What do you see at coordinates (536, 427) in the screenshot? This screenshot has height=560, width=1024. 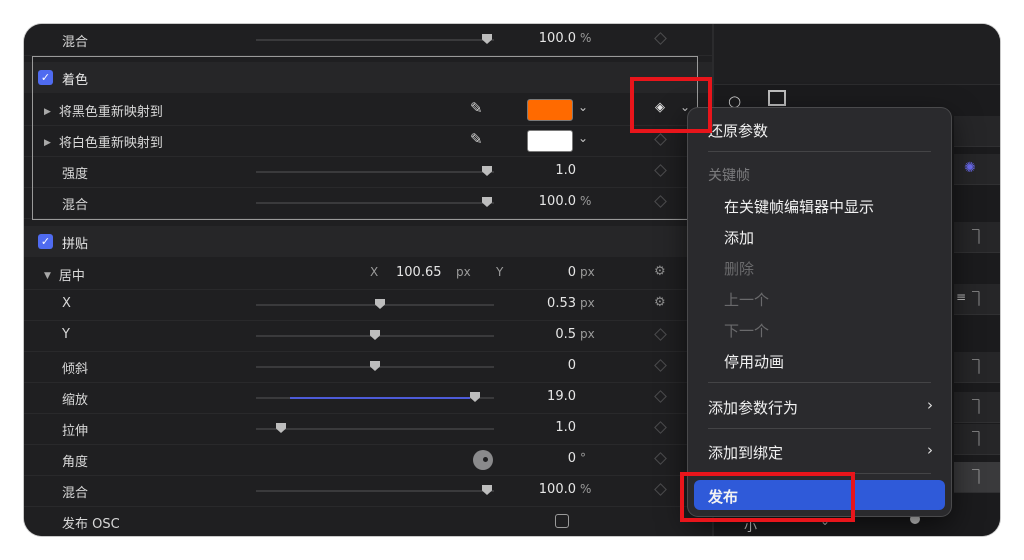 I see `param-value: 1.0` at bounding box center [536, 427].